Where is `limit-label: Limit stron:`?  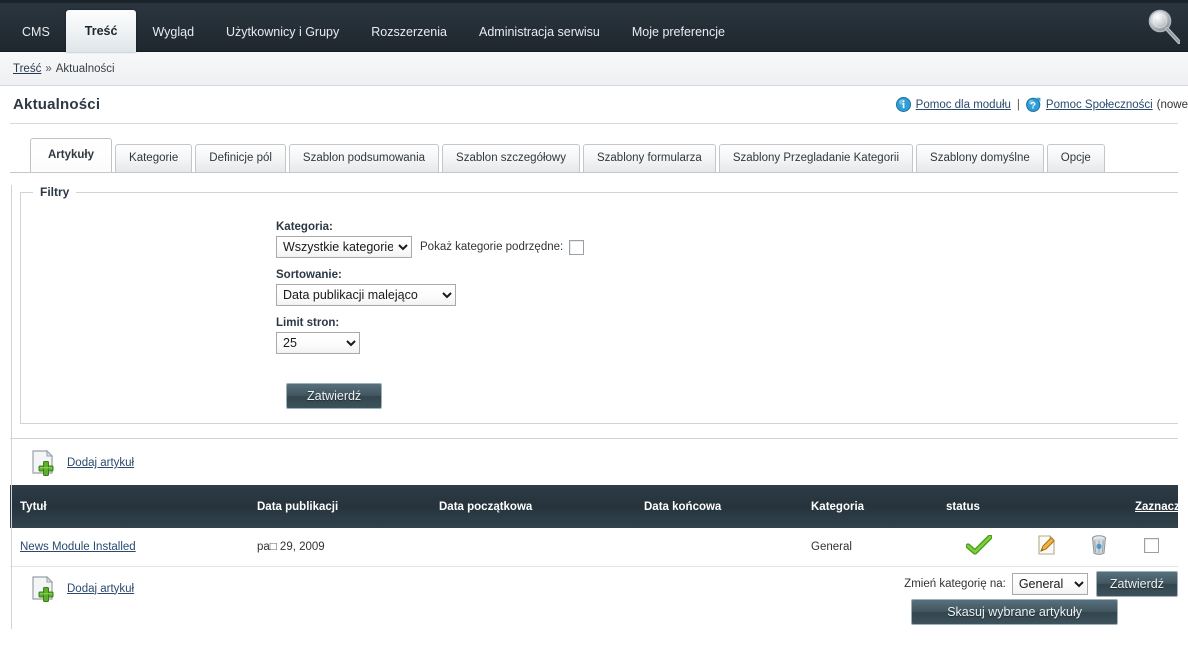
limit-label: Limit stron: is located at coordinates (308, 323).